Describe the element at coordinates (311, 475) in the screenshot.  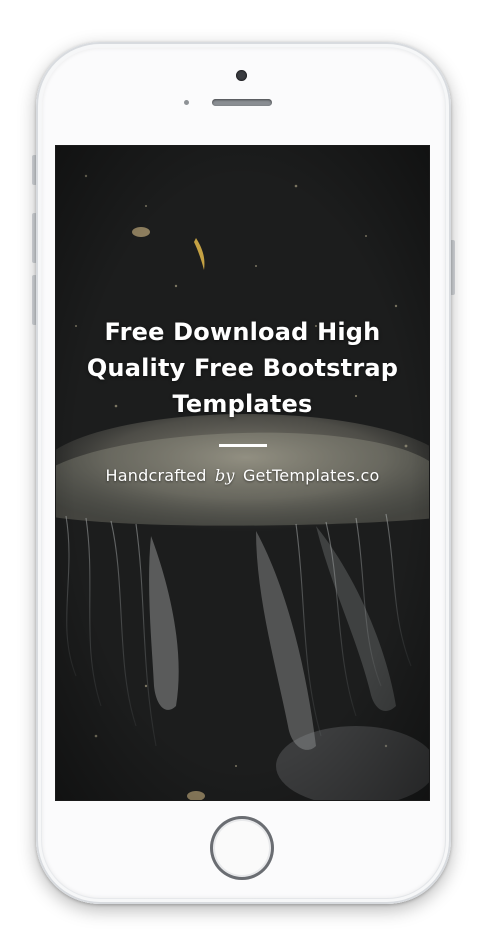
I see `subtitle-brand-link: GetTemplates.co` at that location.